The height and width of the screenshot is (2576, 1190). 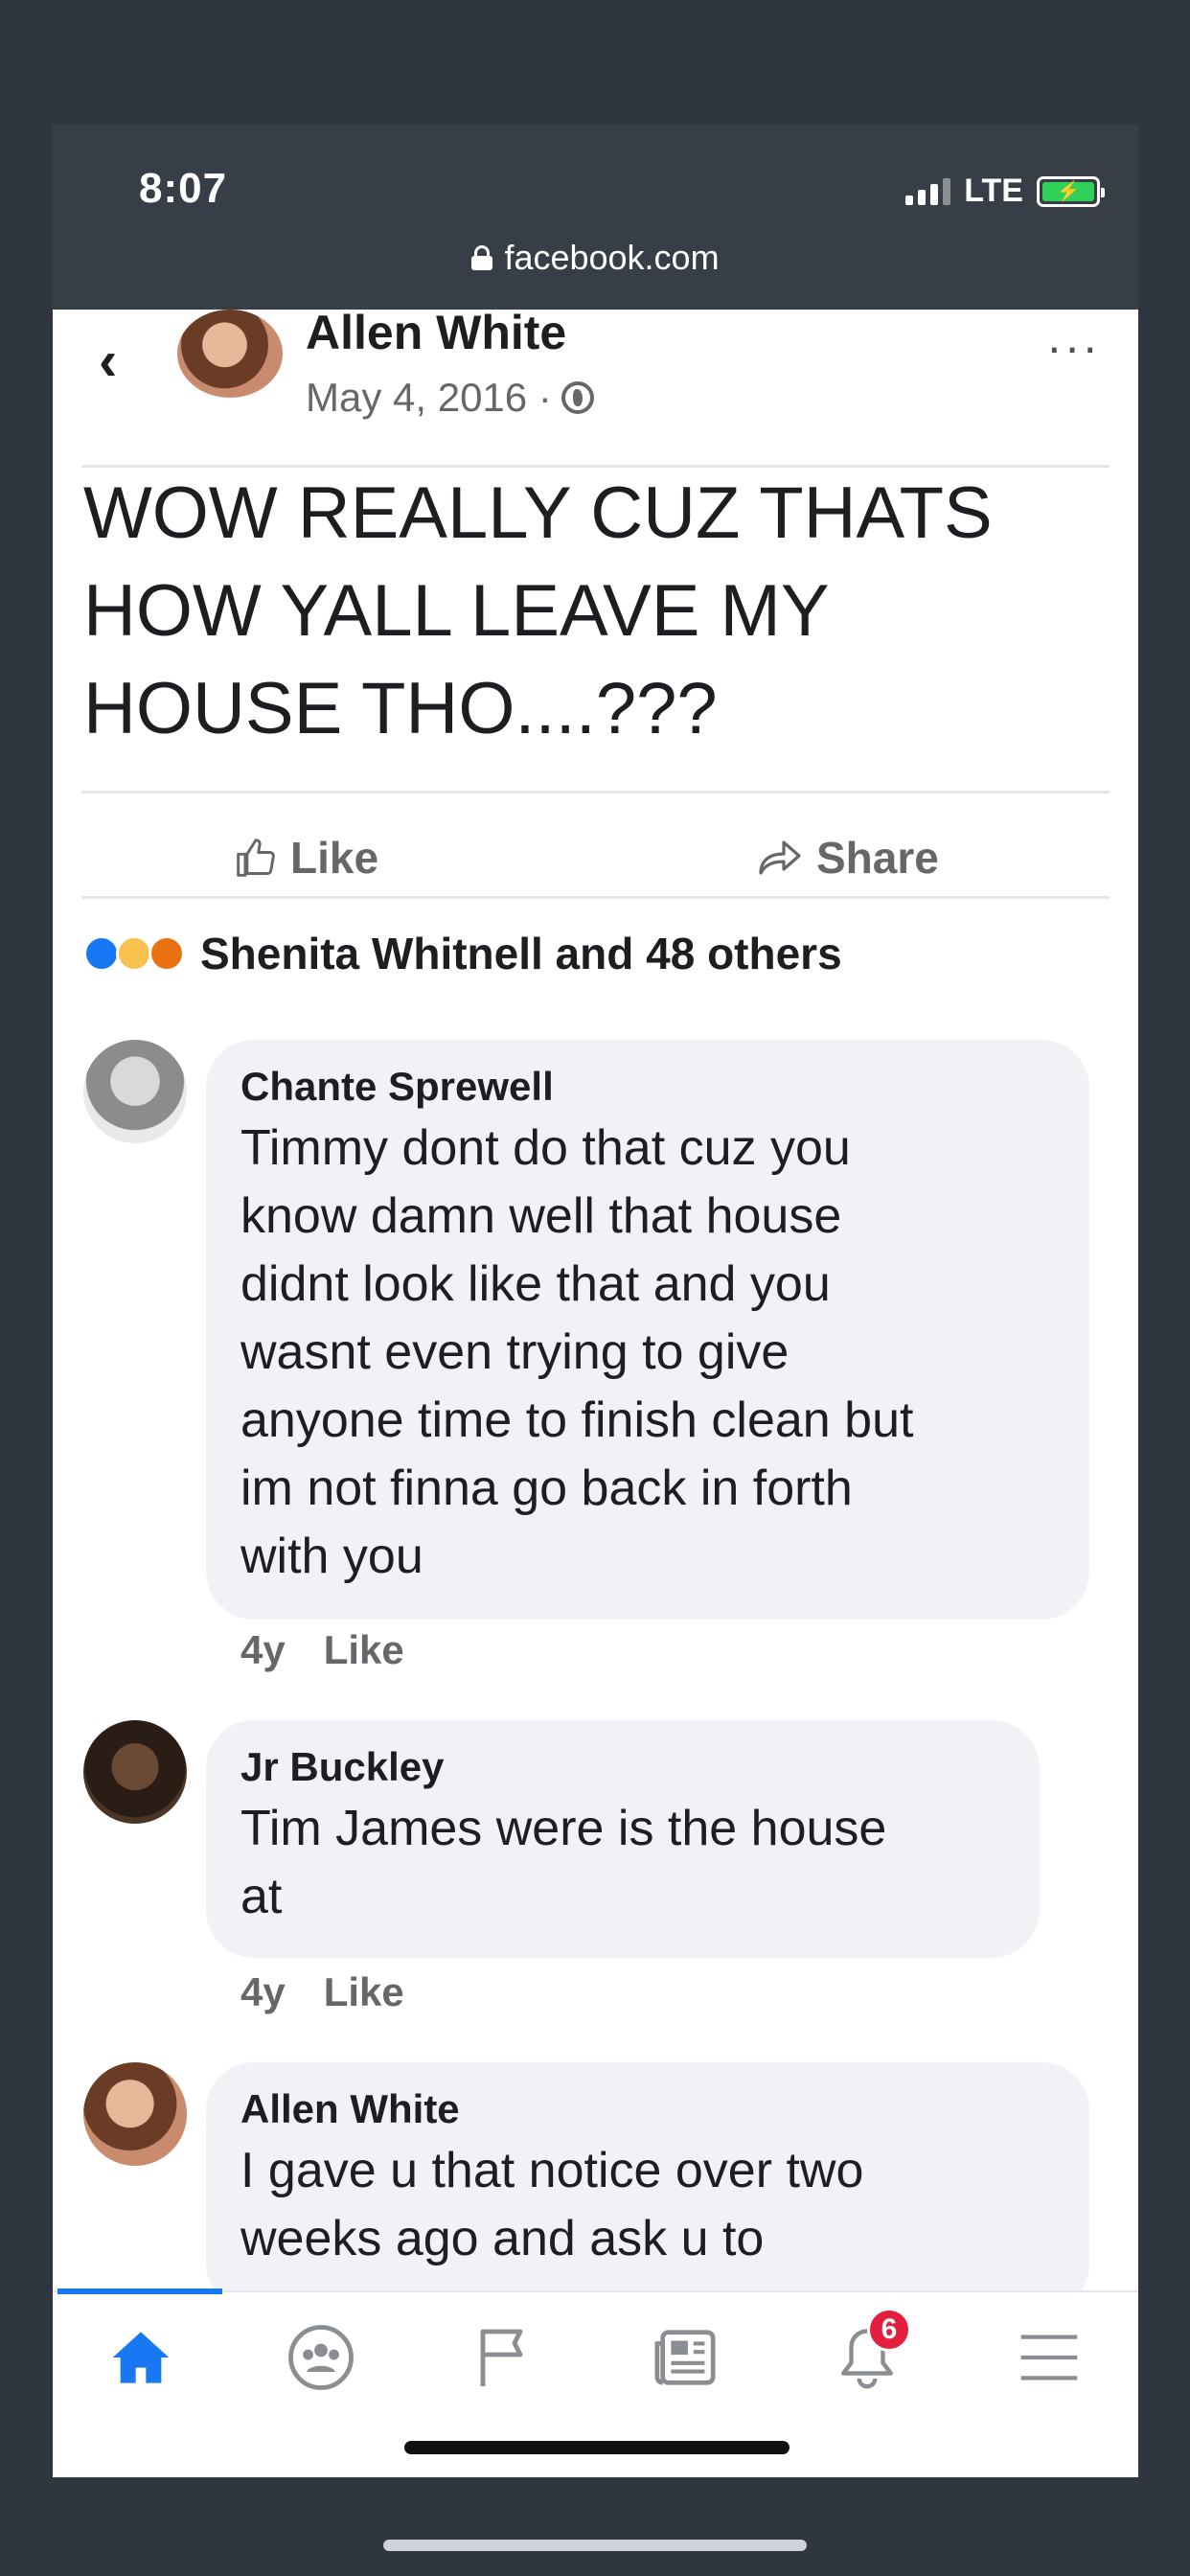 What do you see at coordinates (552, 2170) in the screenshot?
I see `comment-line: I gave u that notice over two` at bounding box center [552, 2170].